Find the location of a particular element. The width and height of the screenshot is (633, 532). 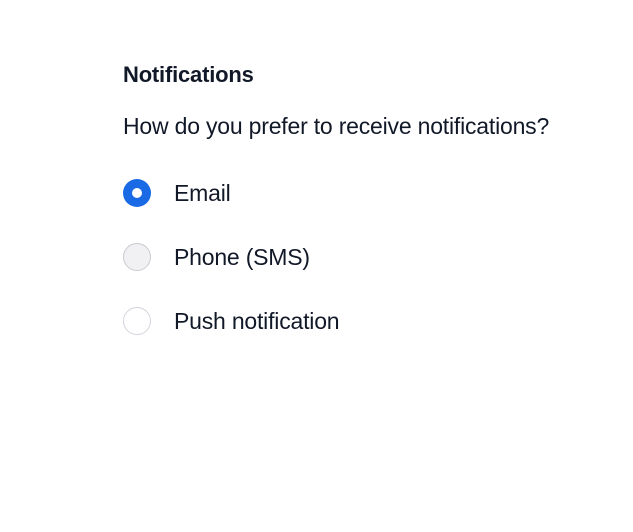

radio-option-phone-sms: Phone (SMS) is located at coordinates (368, 257).